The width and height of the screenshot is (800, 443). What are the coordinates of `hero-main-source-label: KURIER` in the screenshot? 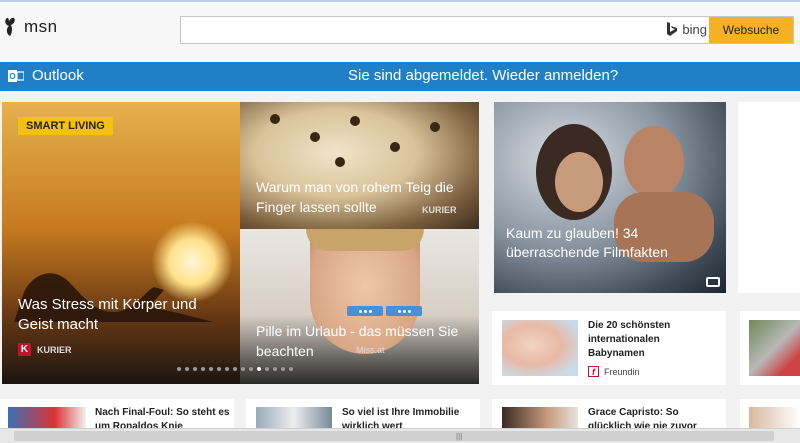 It's located at (54, 349).